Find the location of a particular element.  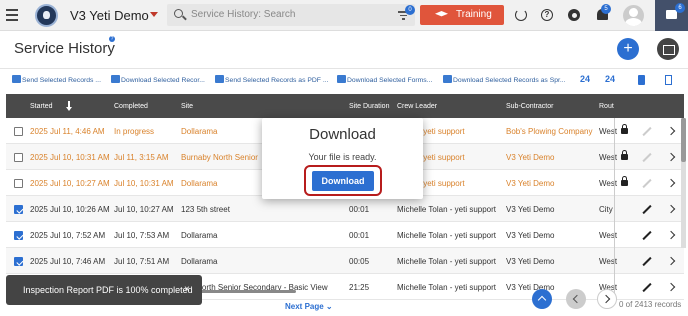

cell-started: 2025 Jul 10, 7:52 AM is located at coordinates (68, 235).